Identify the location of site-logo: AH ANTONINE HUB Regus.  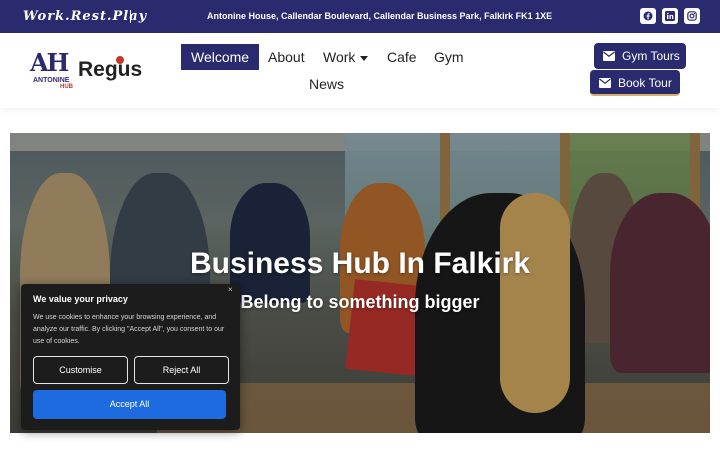
(86, 70).